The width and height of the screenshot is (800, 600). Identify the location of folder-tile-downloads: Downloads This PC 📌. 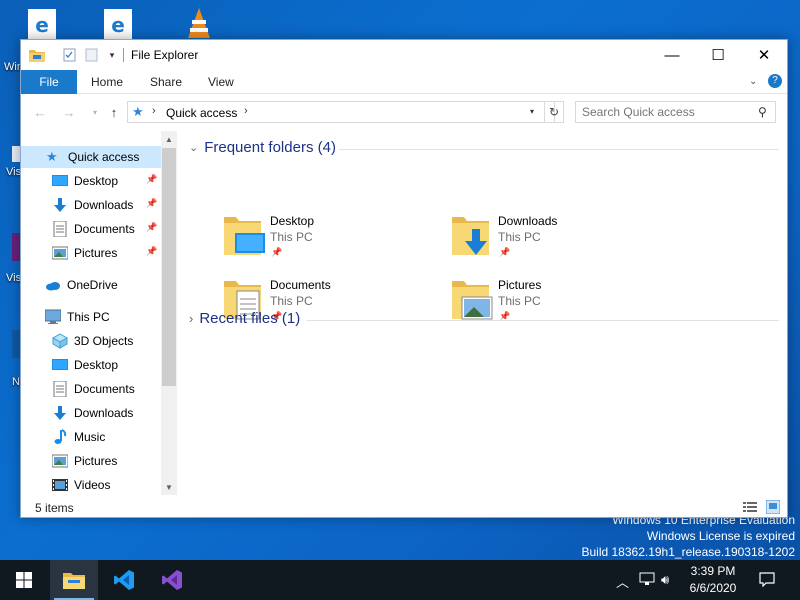
(561, 238).